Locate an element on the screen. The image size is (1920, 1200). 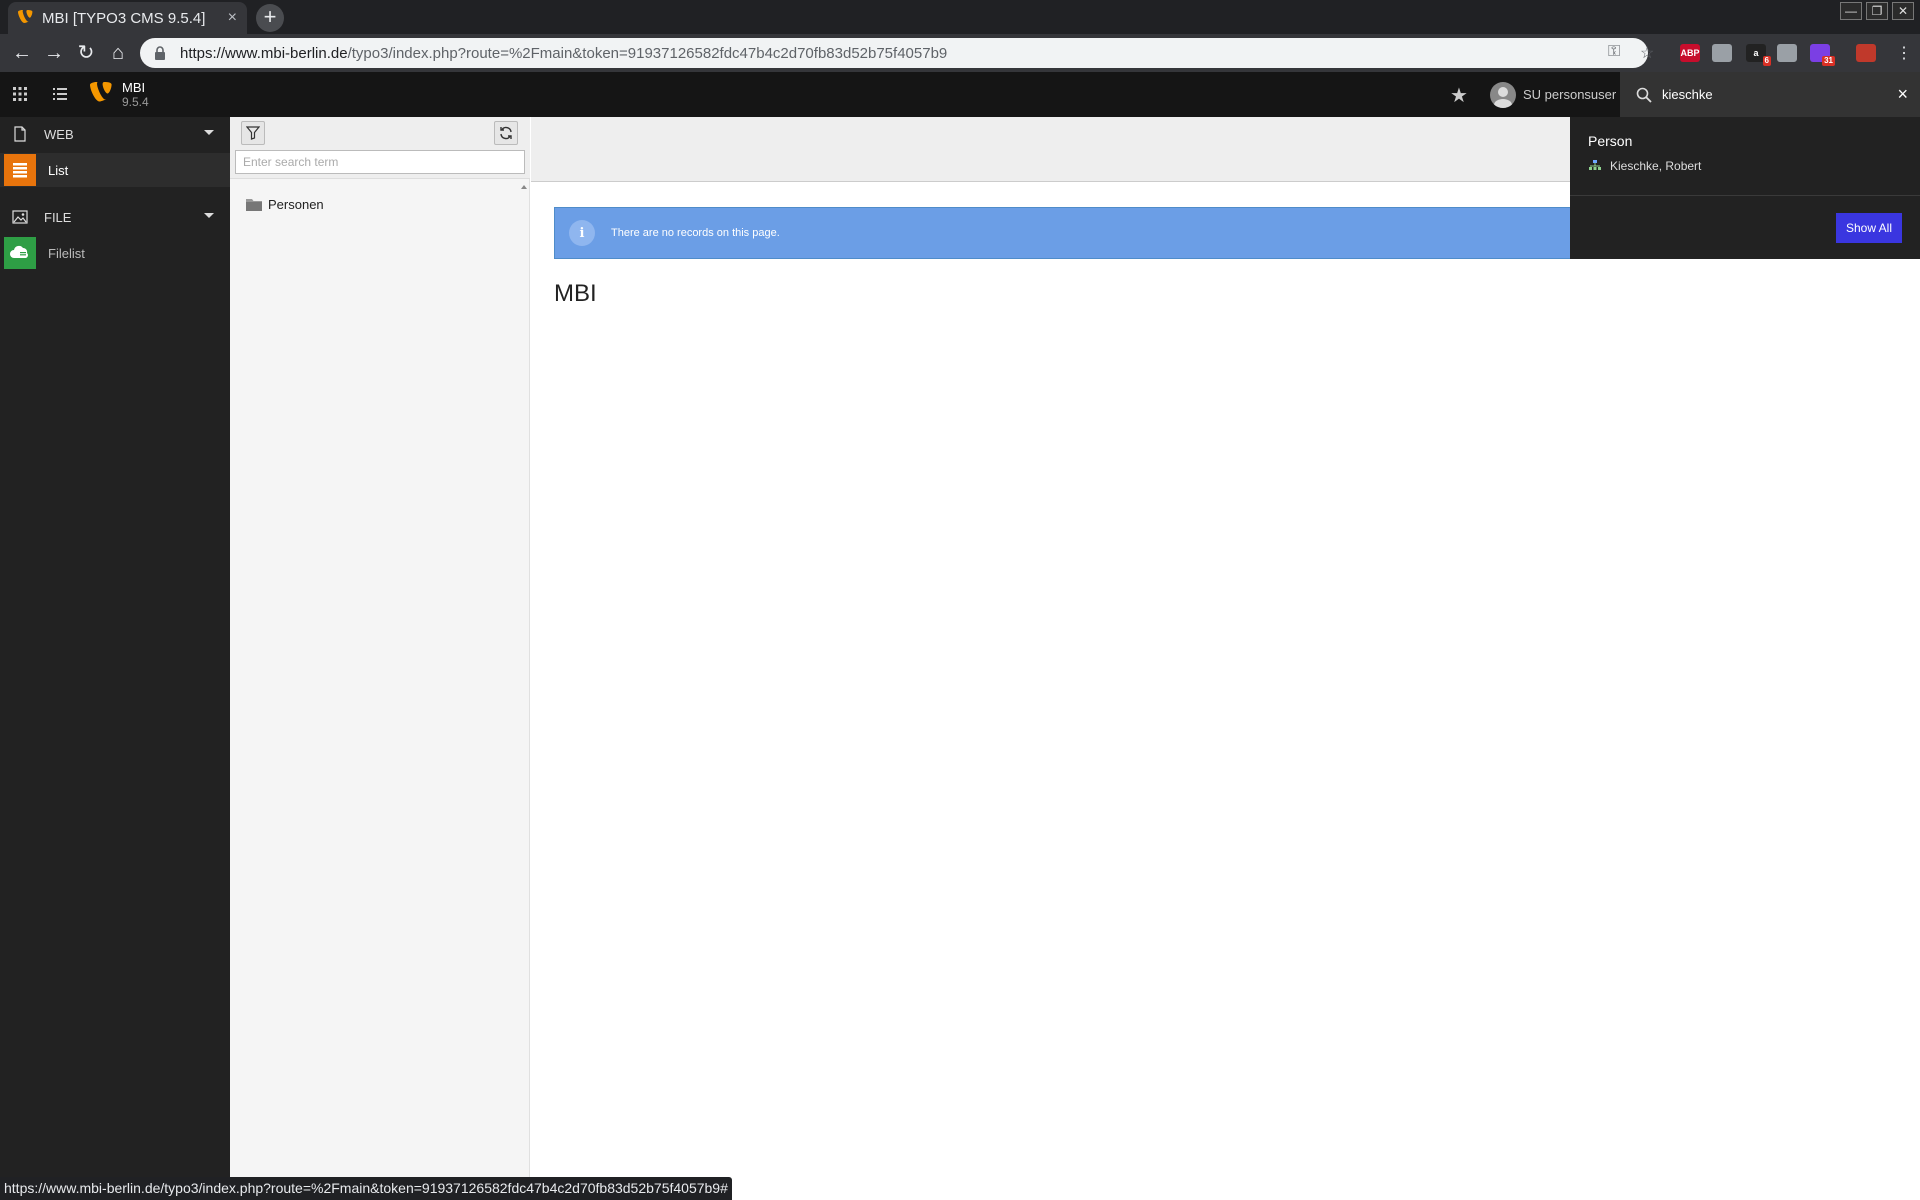
tree-search-input is located at coordinates (380, 162).